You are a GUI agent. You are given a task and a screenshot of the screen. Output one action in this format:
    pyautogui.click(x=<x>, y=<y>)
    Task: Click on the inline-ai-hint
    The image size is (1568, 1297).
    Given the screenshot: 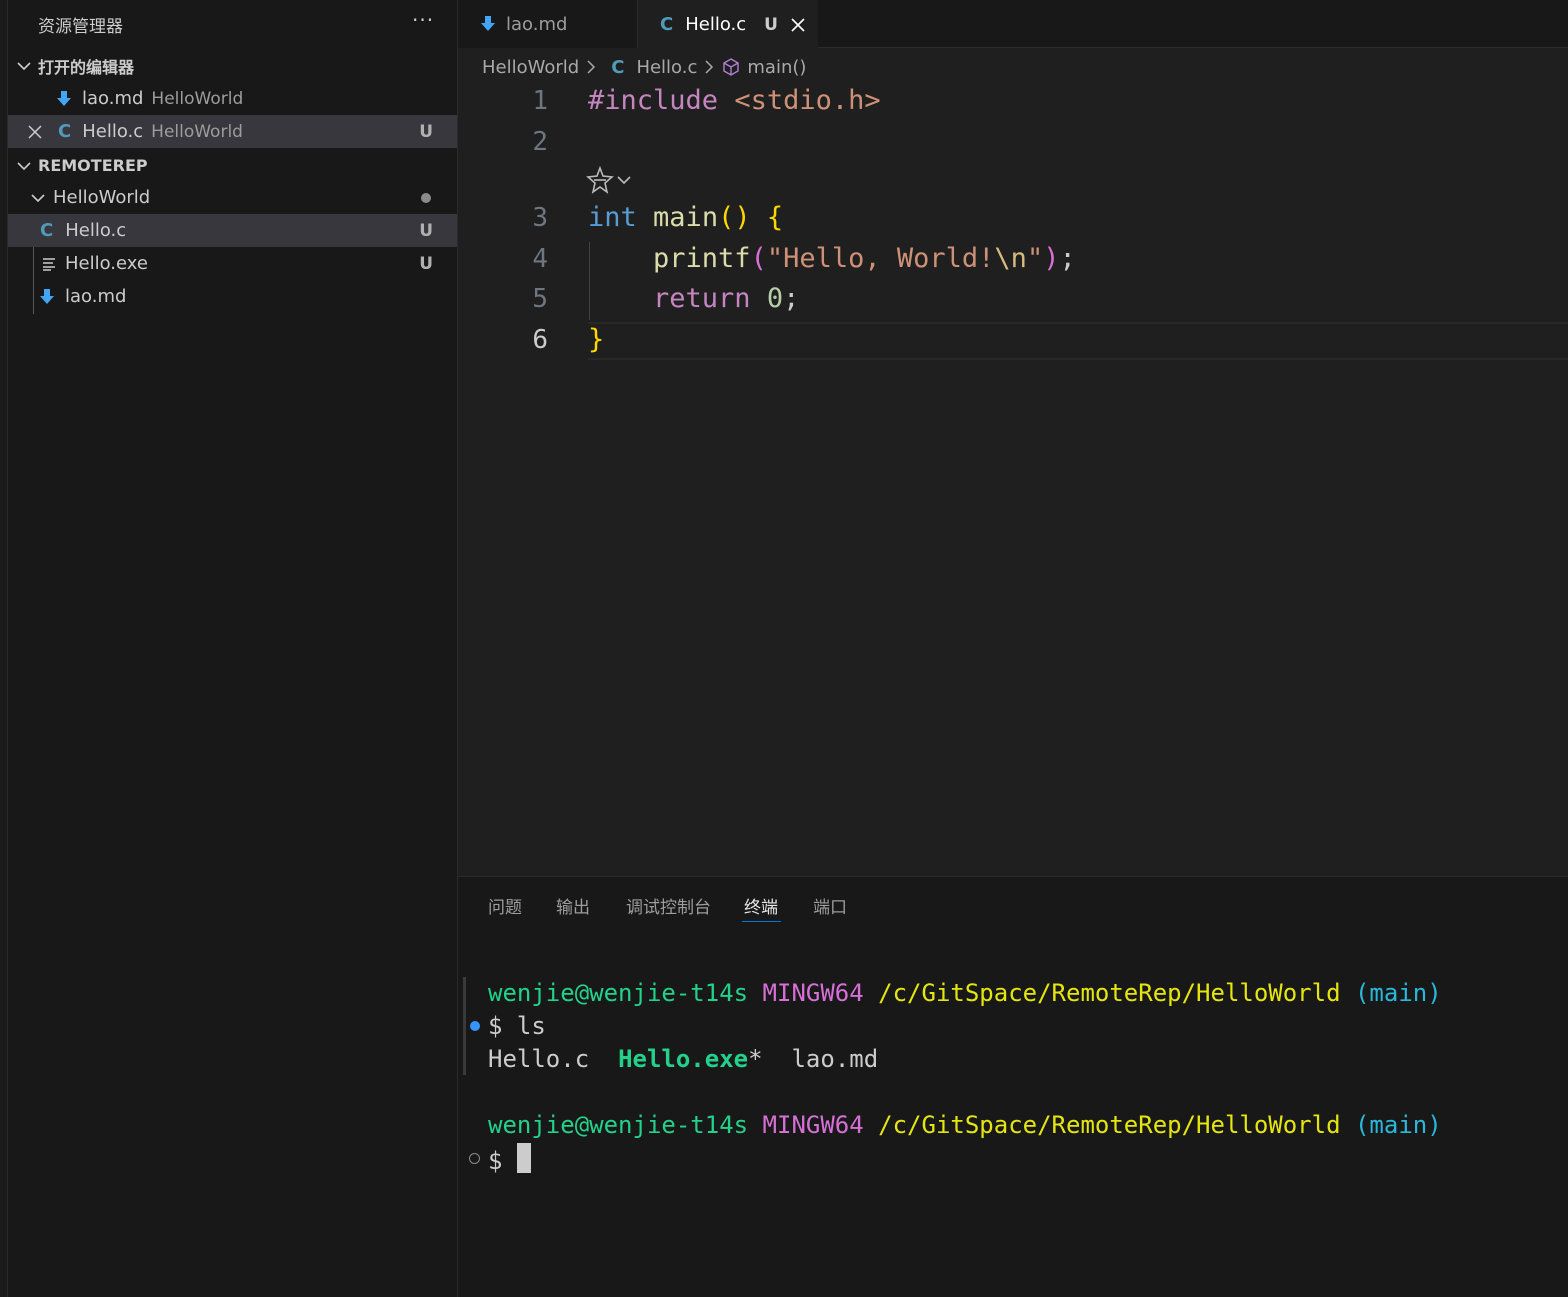 What is the action you would take?
    pyautogui.click(x=609, y=180)
    